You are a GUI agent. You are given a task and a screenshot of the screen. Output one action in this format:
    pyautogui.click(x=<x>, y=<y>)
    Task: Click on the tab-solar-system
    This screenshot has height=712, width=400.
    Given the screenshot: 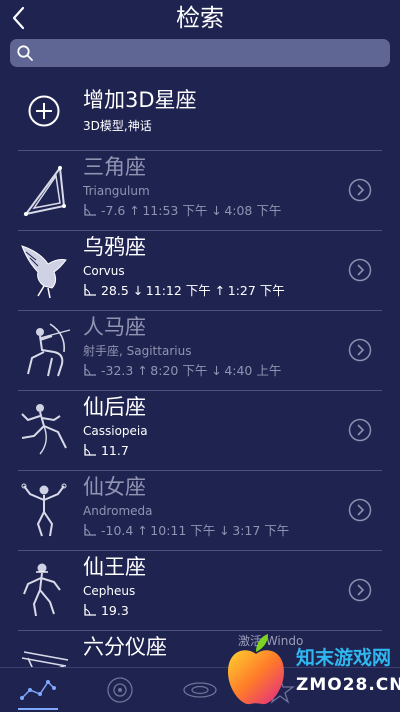 What is the action you would take?
    pyautogui.click(x=120, y=690)
    